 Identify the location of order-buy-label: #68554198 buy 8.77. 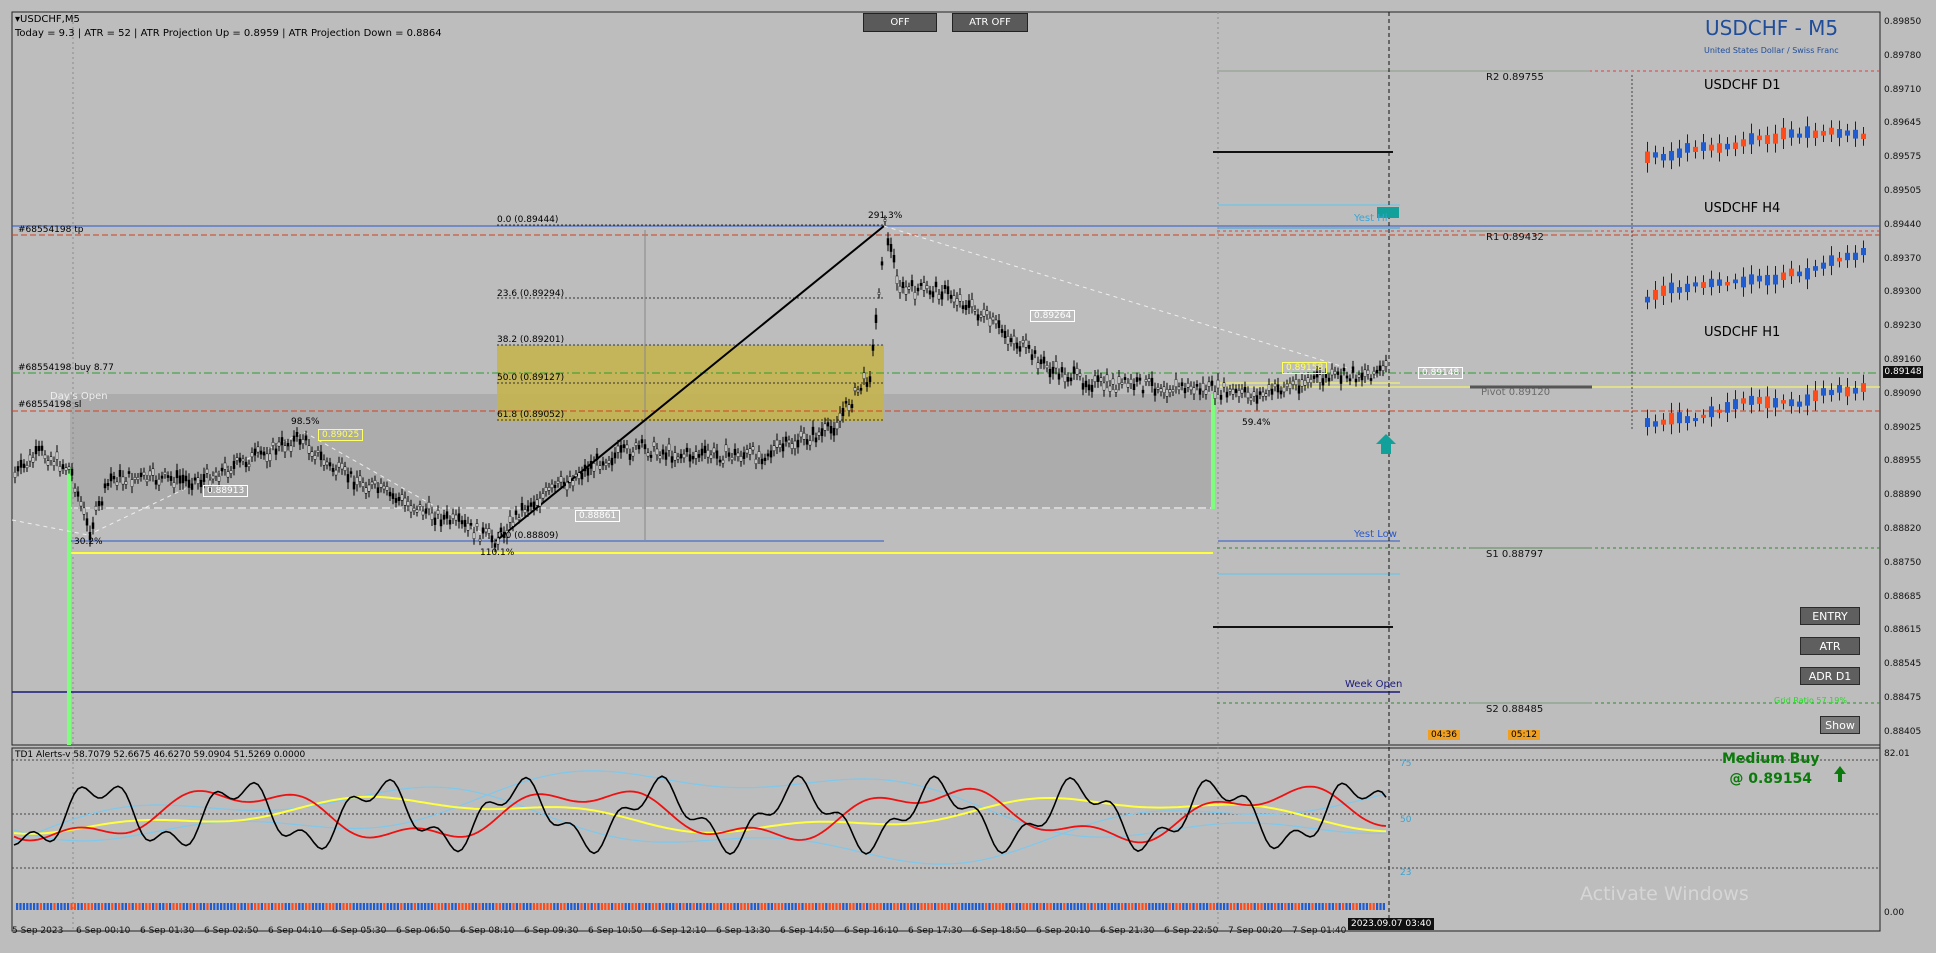
(66, 368).